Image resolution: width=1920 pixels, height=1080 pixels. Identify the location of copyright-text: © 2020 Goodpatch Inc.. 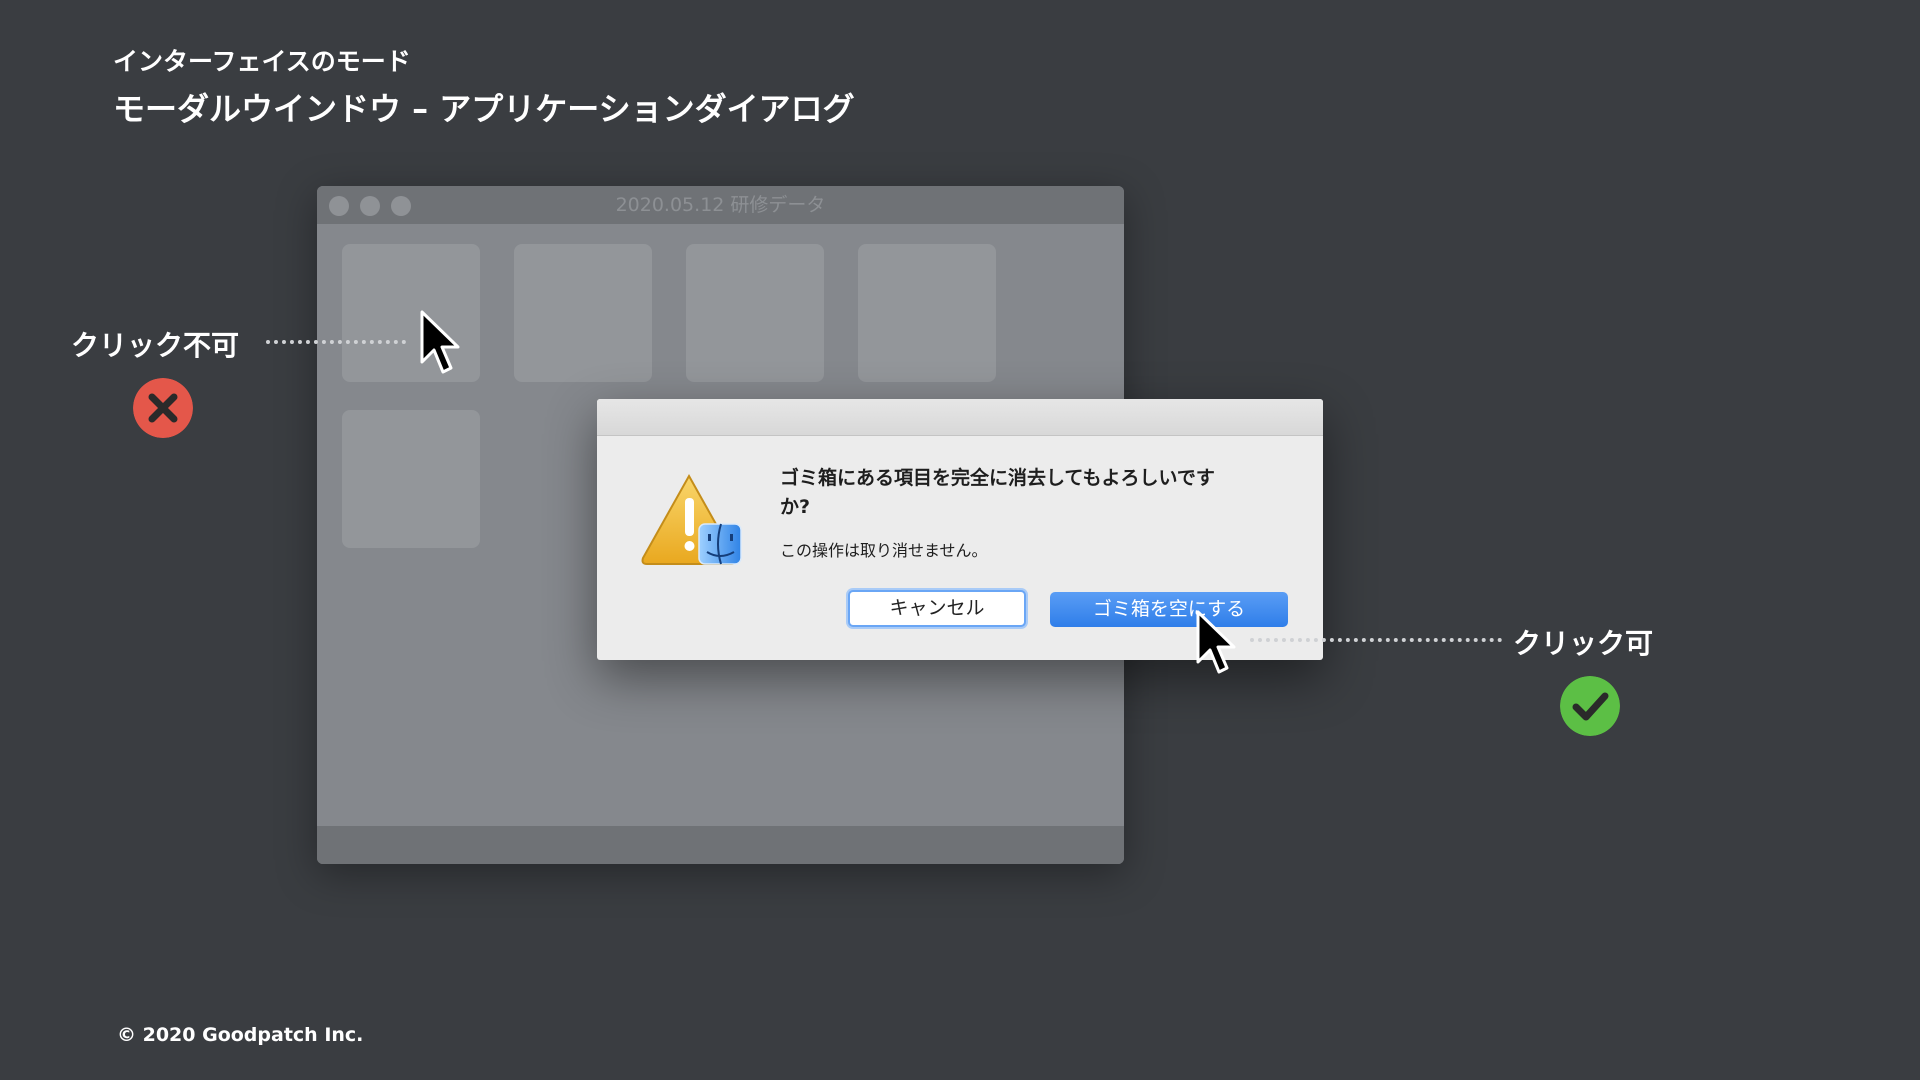
(240, 1035).